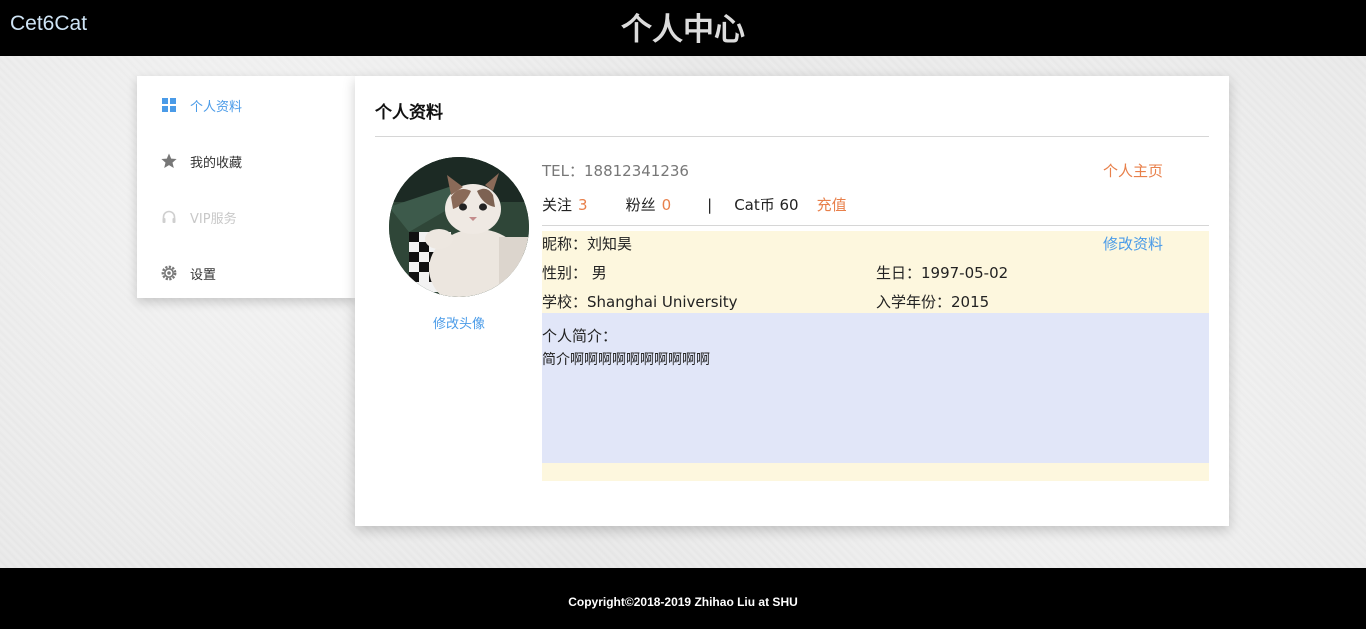 Image resolution: width=1366 pixels, height=629 pixels. What do you see at coordinates (409, 113) in the screenshot?
I see `section-heading: 个人资料` at bounding box center [409, 113].